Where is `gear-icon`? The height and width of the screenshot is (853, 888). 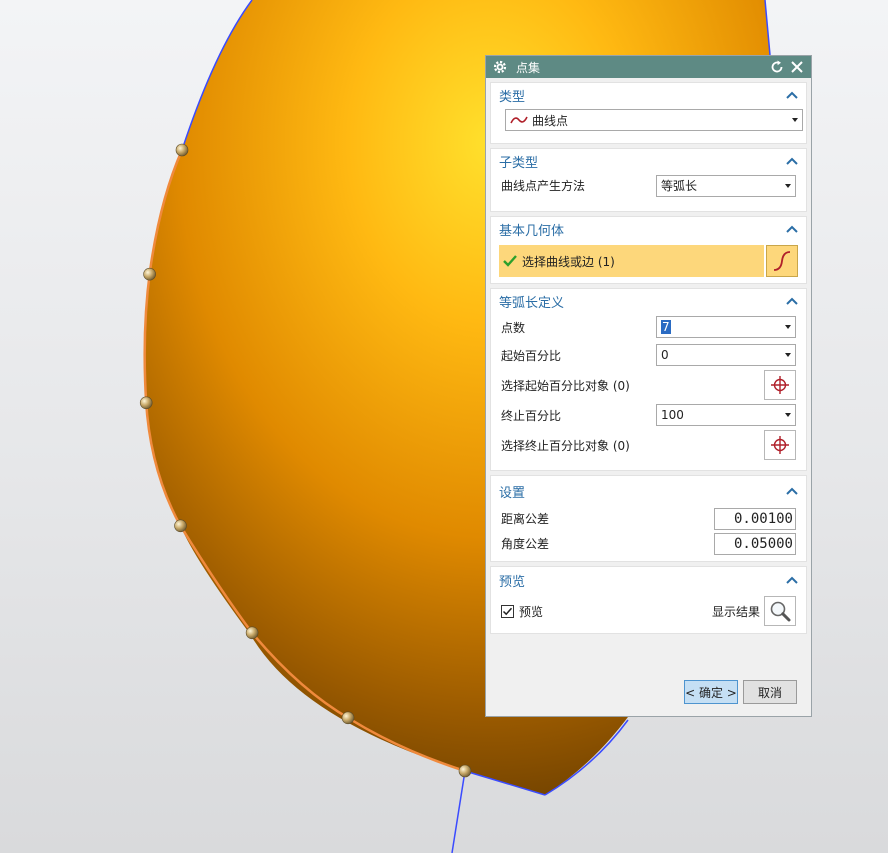
gear-icon is located at coordinates (500, 67).